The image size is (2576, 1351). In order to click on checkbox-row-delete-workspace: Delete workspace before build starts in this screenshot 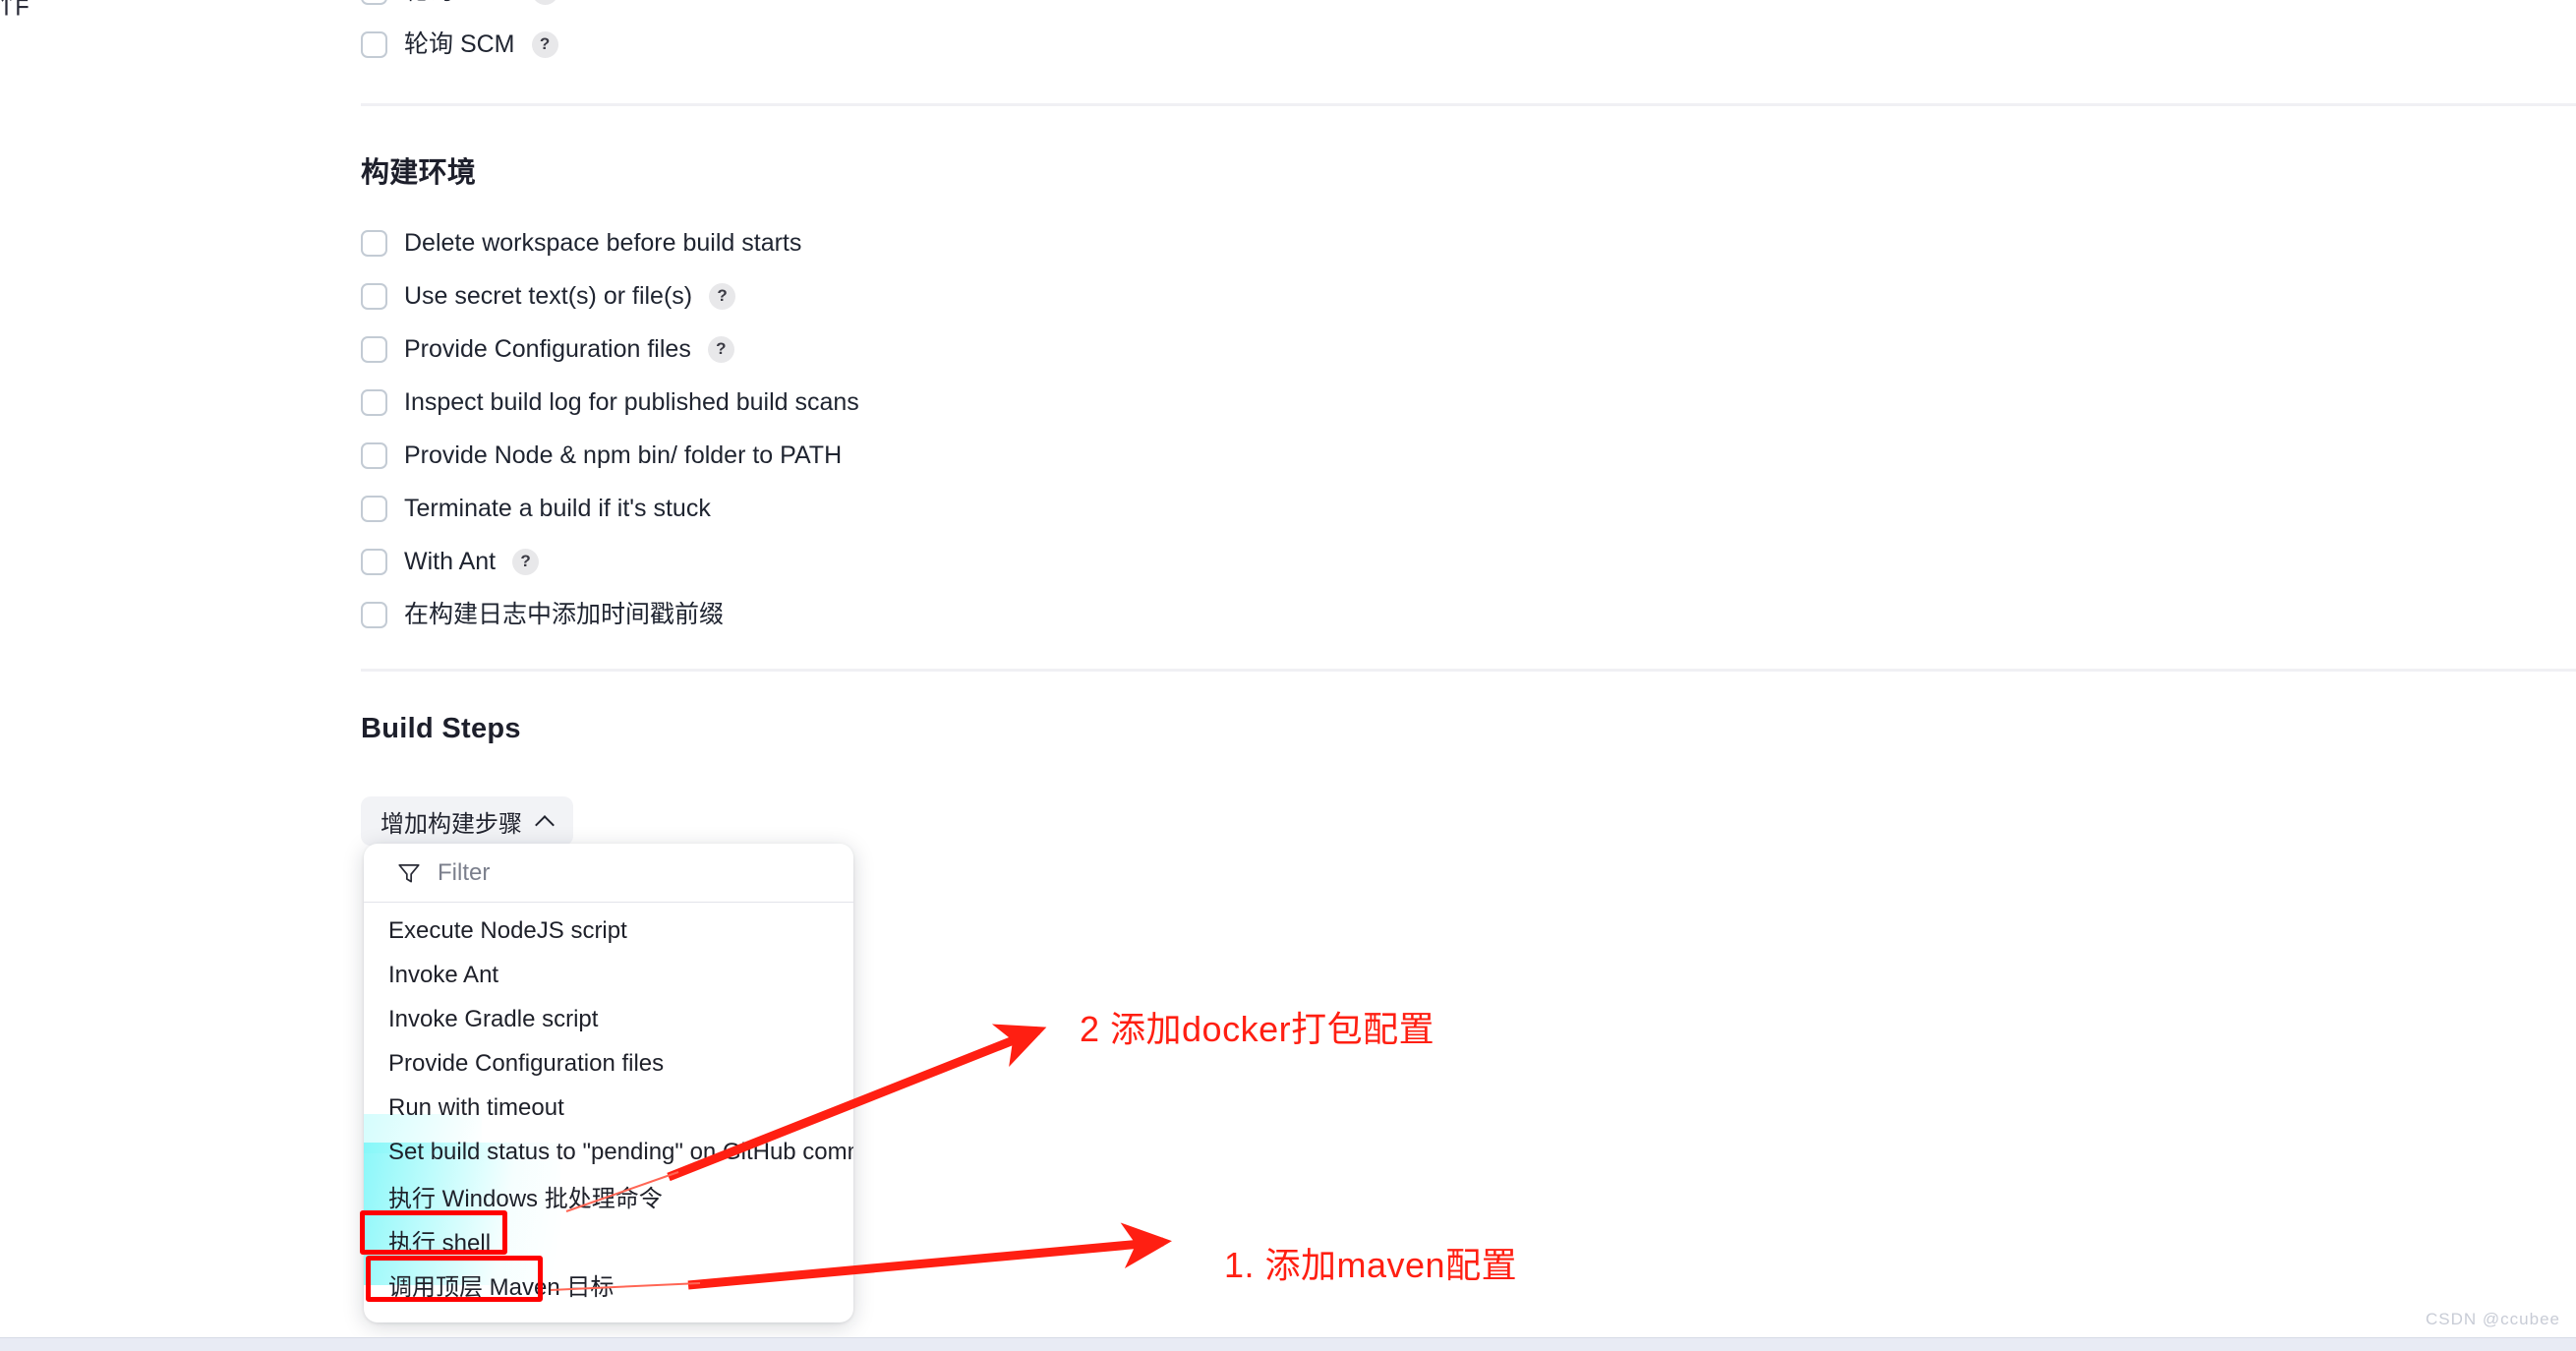, I will do `click(581, 243)`.